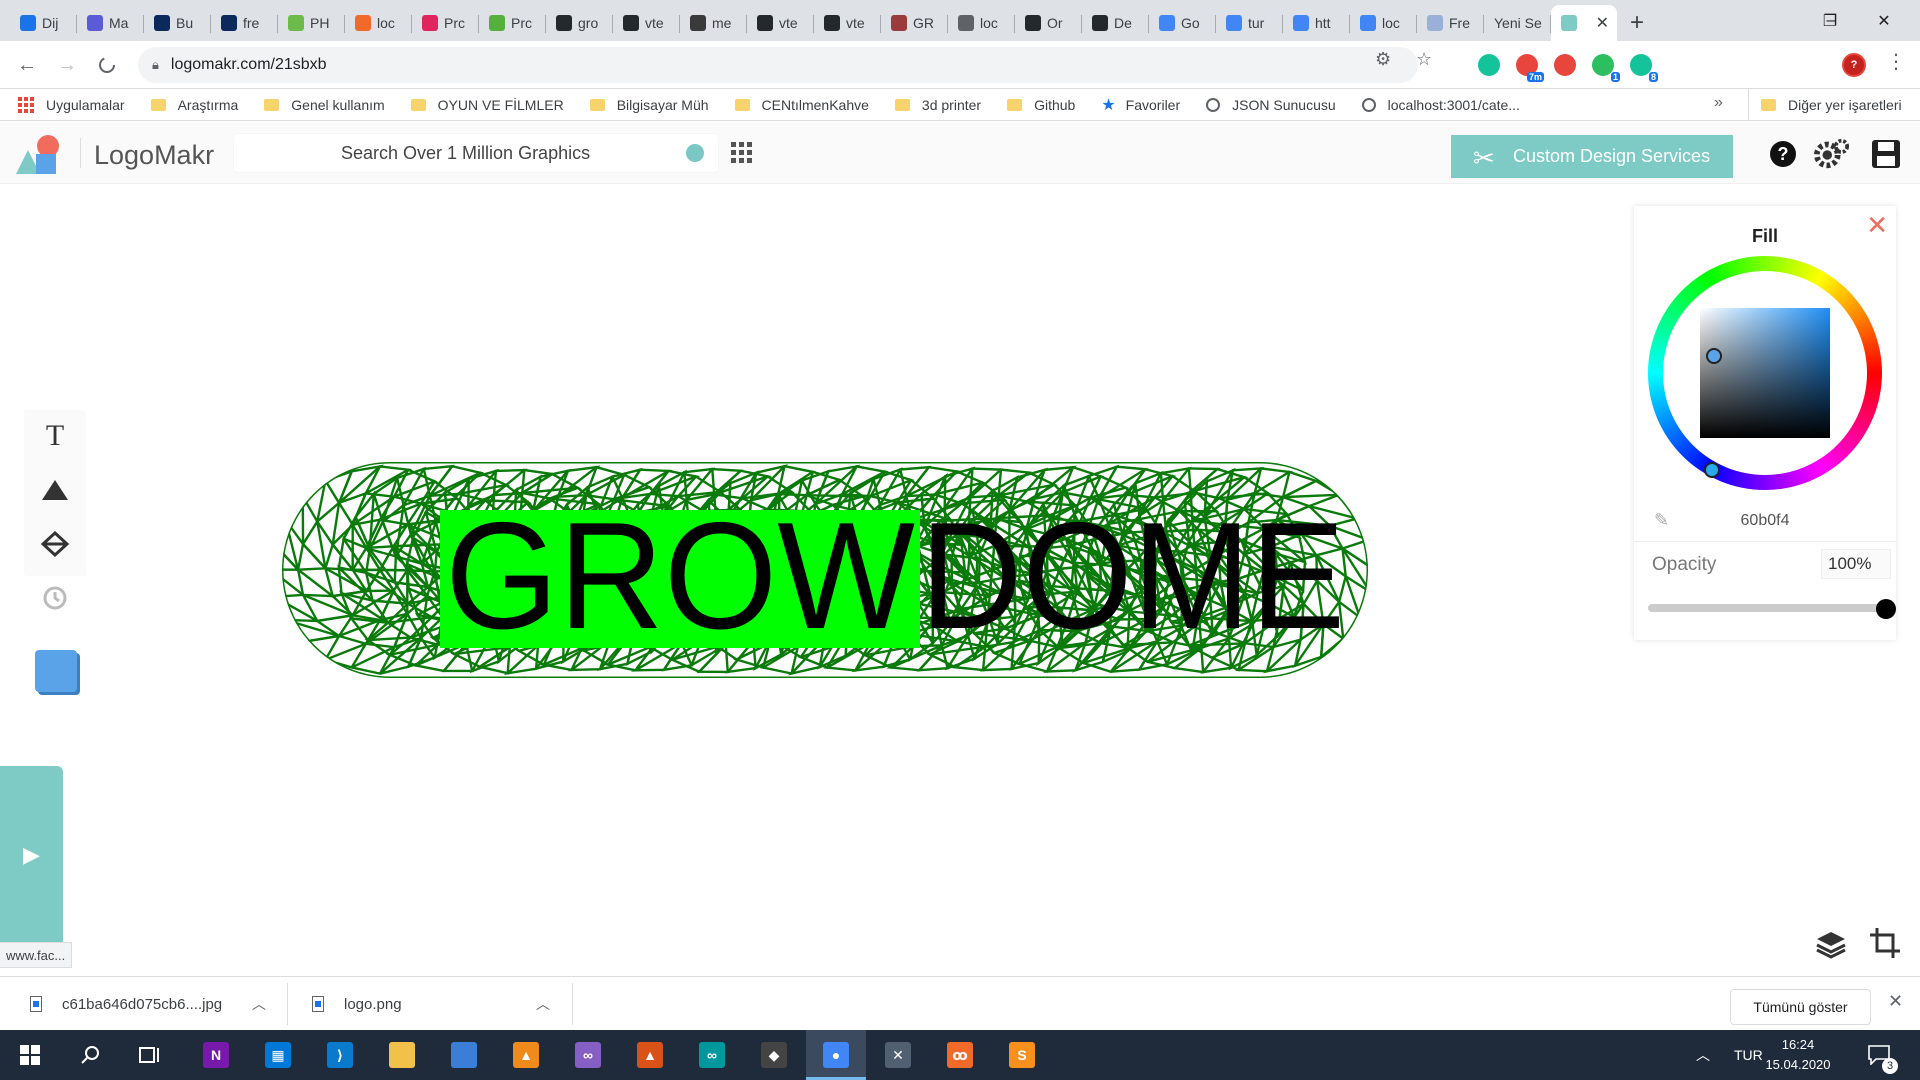  What do you see at coordinates (194, 105) in the screenshot?
I see `bookmark-item: Araştırma` at bounding box center [194, 105].